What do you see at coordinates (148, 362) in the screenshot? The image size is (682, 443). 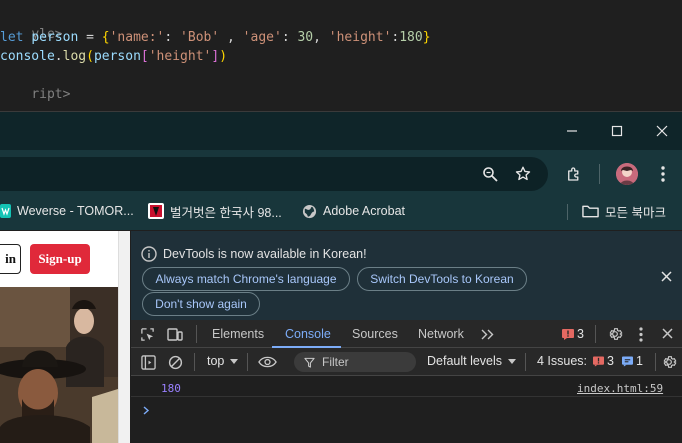 I see `sidebar-toggle-icon` at bounding box center [148, 362].